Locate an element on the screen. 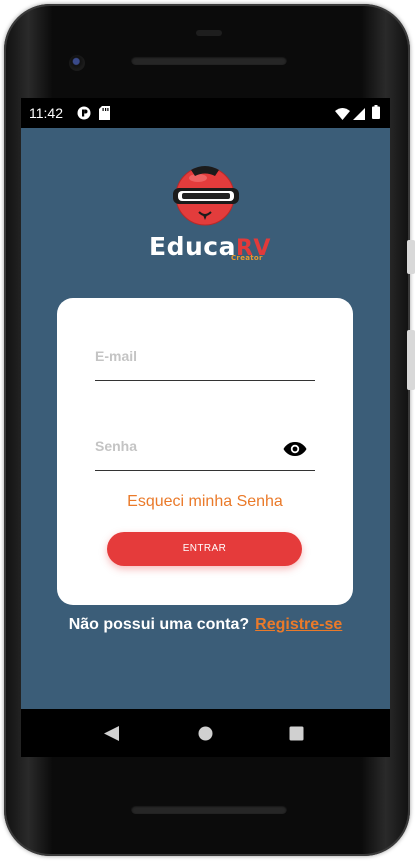  eye-icon is located at coordinates (295, 451).